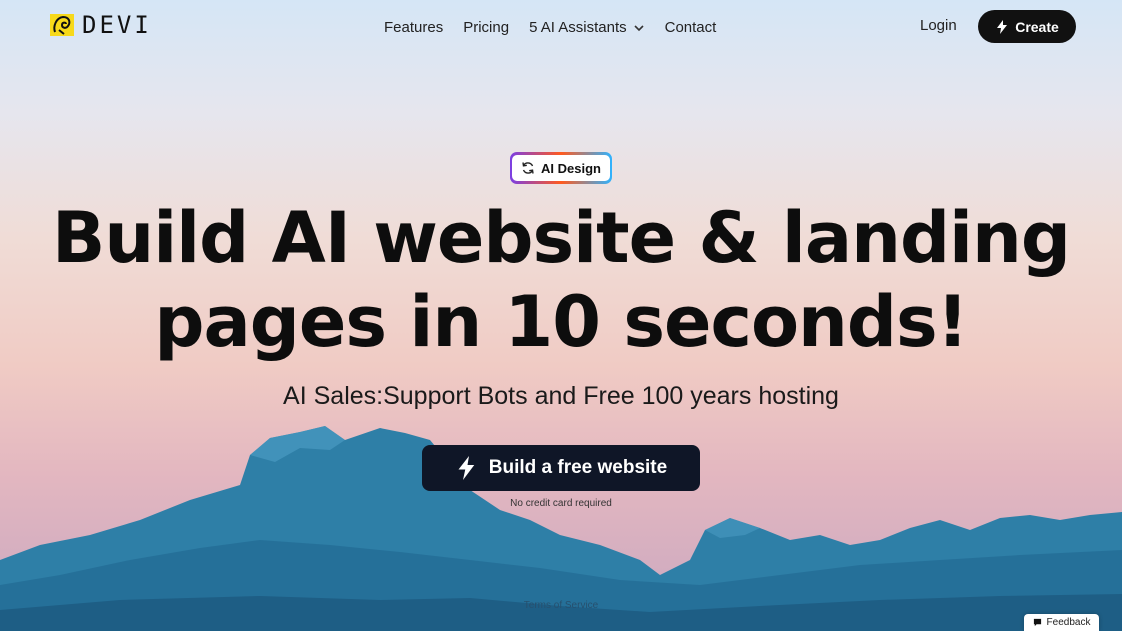  I want to click on cta-label: Build a free website, so click(578, 467).